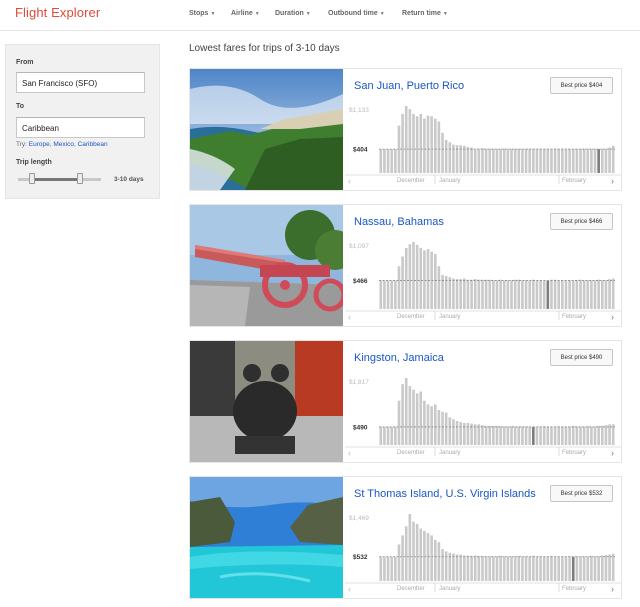  I want to click on suggestion-mexico: Mexico, so click(63, 144).